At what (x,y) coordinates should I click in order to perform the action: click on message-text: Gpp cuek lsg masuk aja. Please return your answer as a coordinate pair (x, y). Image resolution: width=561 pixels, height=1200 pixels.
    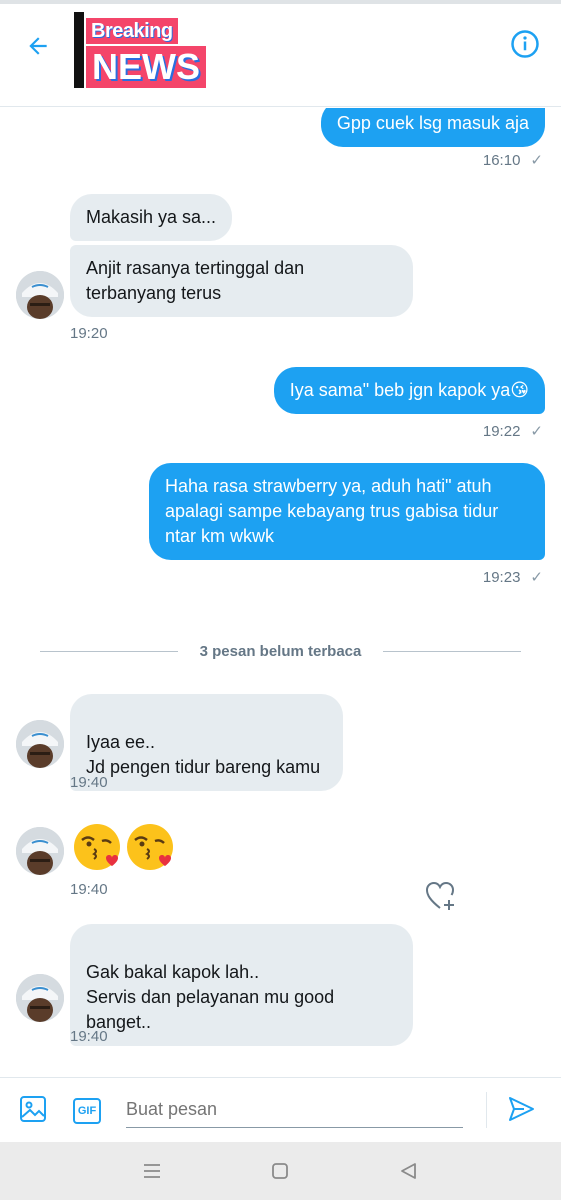
    Looking at the image, I should click on (432, 123).